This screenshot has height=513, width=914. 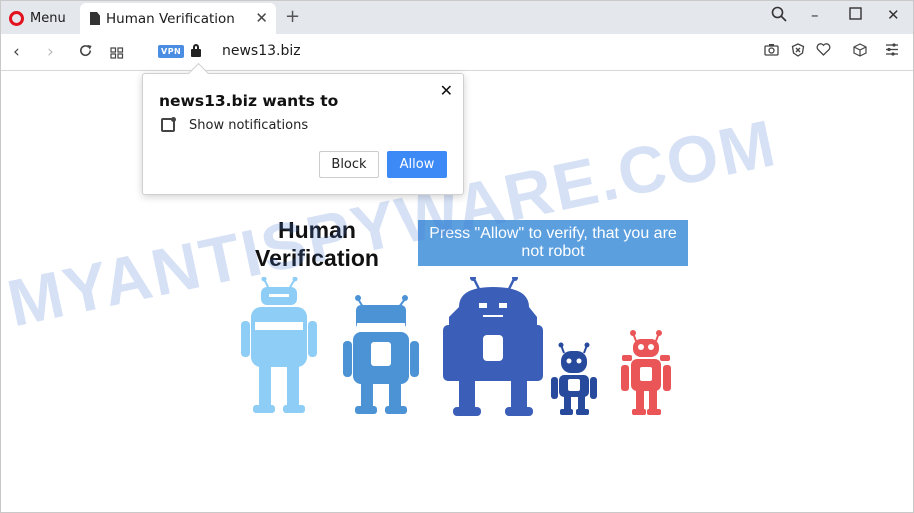 I want to click on menu-label: Menu, so click(x=48, y=18).